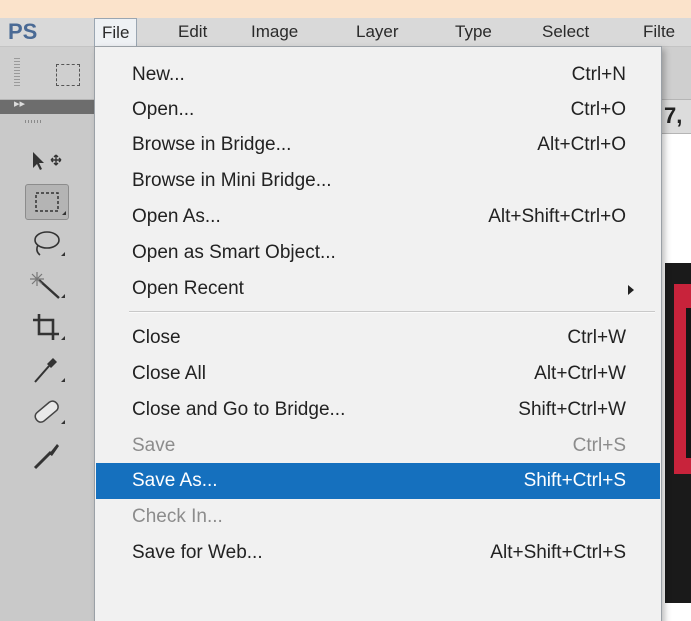 Image resolution: width=691 pixels, height=621 pixels. Describe the element at coordinates (19, 103) in the screenshot. I see `collapse-arrows-icon: ▸▸` at that location.